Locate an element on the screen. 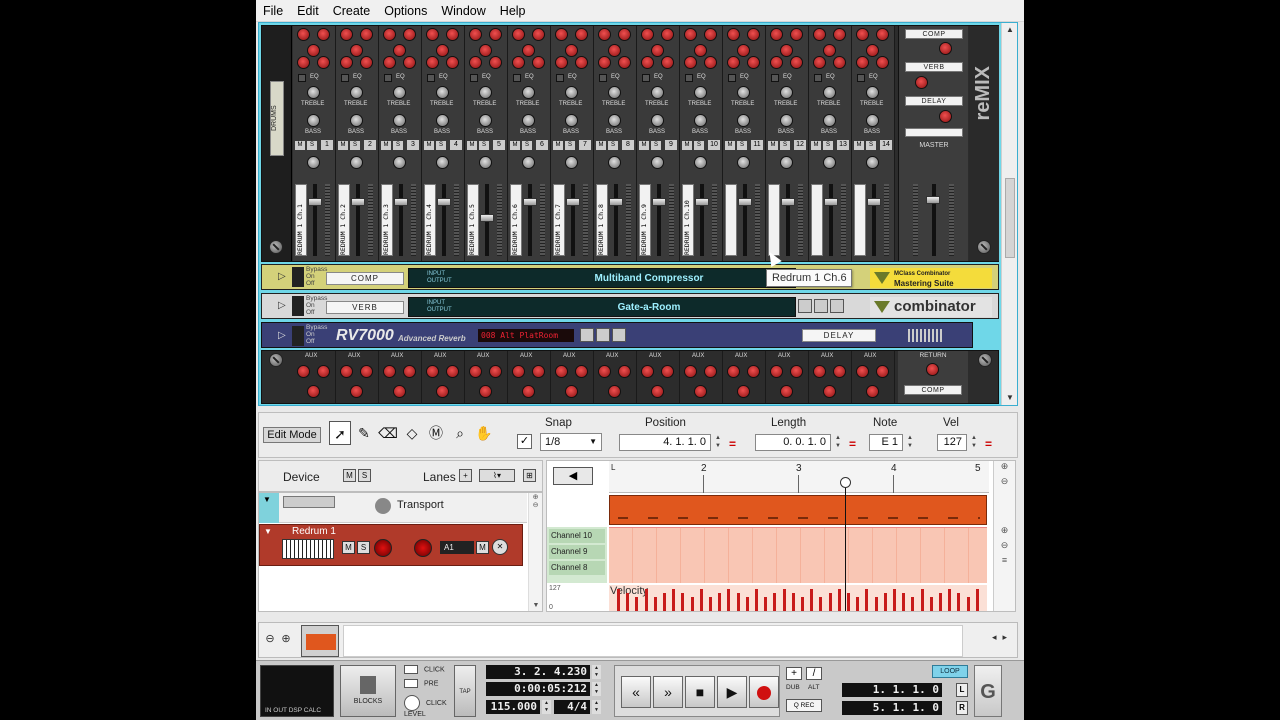 This screenshot has width=1280, height=720. channel-name-label: REDRUM 1 Ch.10 is located at coordinates (688, 220).